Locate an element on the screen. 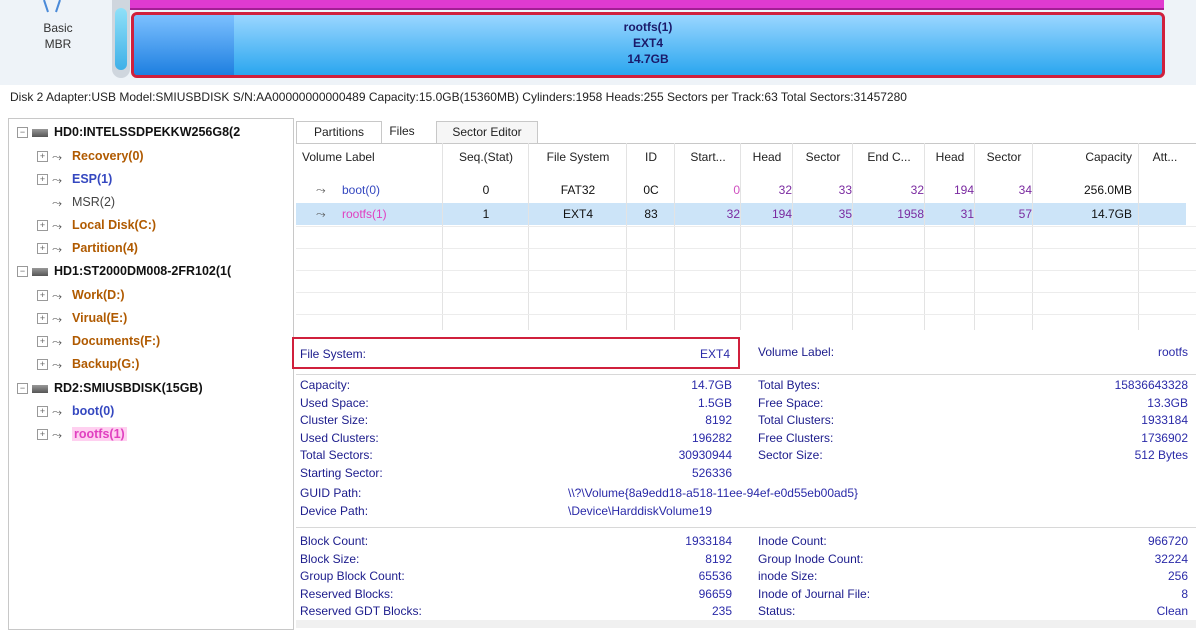 This screenshot has height=630, width=1196. table-cell: 0C is located at coordinates (651, 190).